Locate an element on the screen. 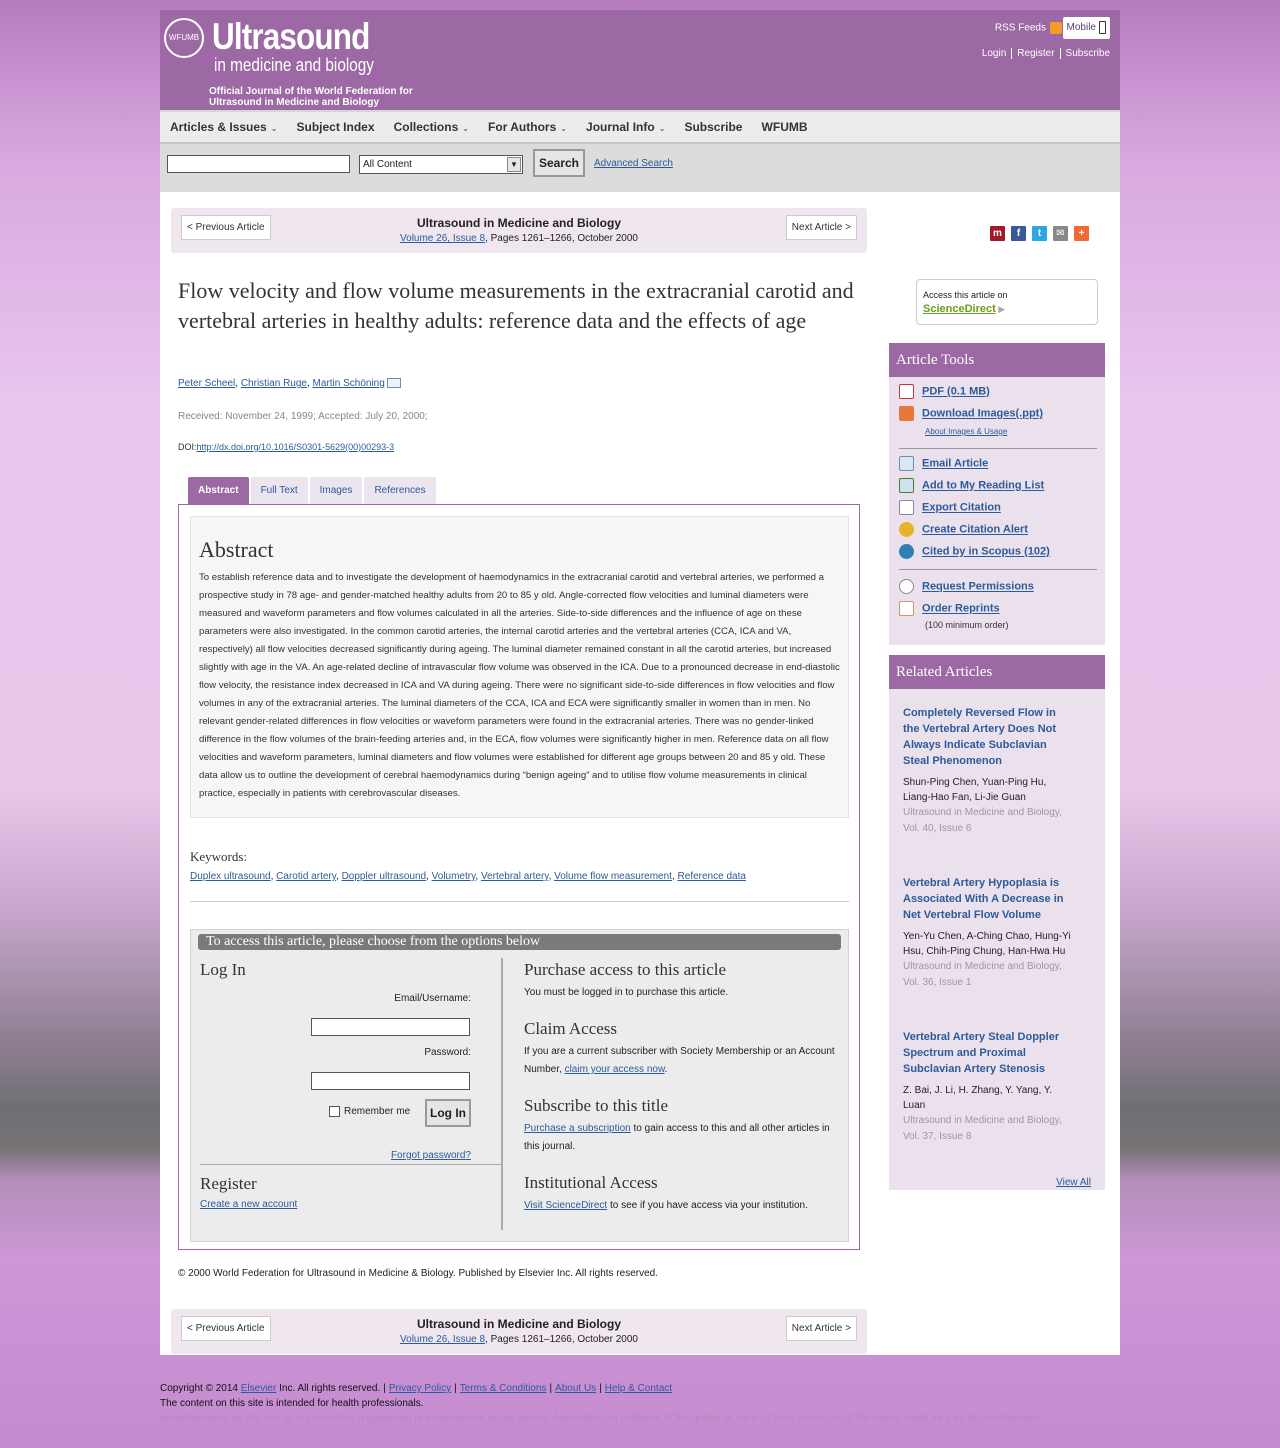 Image resolution: width=1280 pixels, height=1448 pixels. subscribe-link: Subscribe is located at coordinates (1085, 53).